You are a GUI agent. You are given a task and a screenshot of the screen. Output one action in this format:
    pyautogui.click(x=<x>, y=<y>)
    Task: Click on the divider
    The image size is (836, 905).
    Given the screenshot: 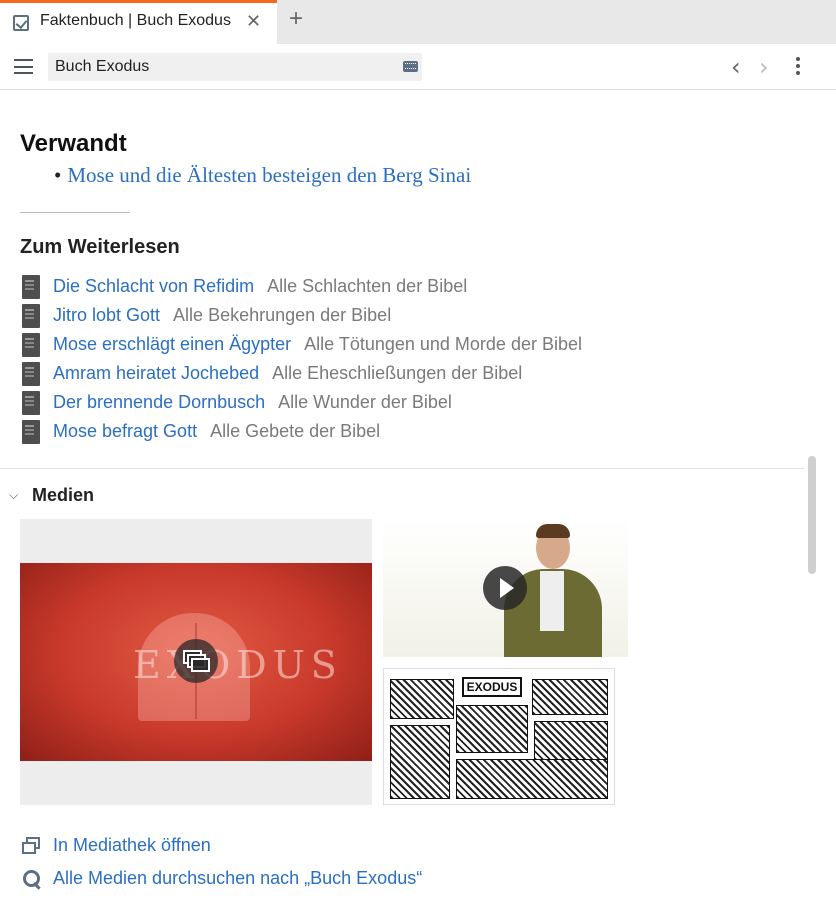 What is the action you would take?
    pyautogui.click(x=75, y=212)
    